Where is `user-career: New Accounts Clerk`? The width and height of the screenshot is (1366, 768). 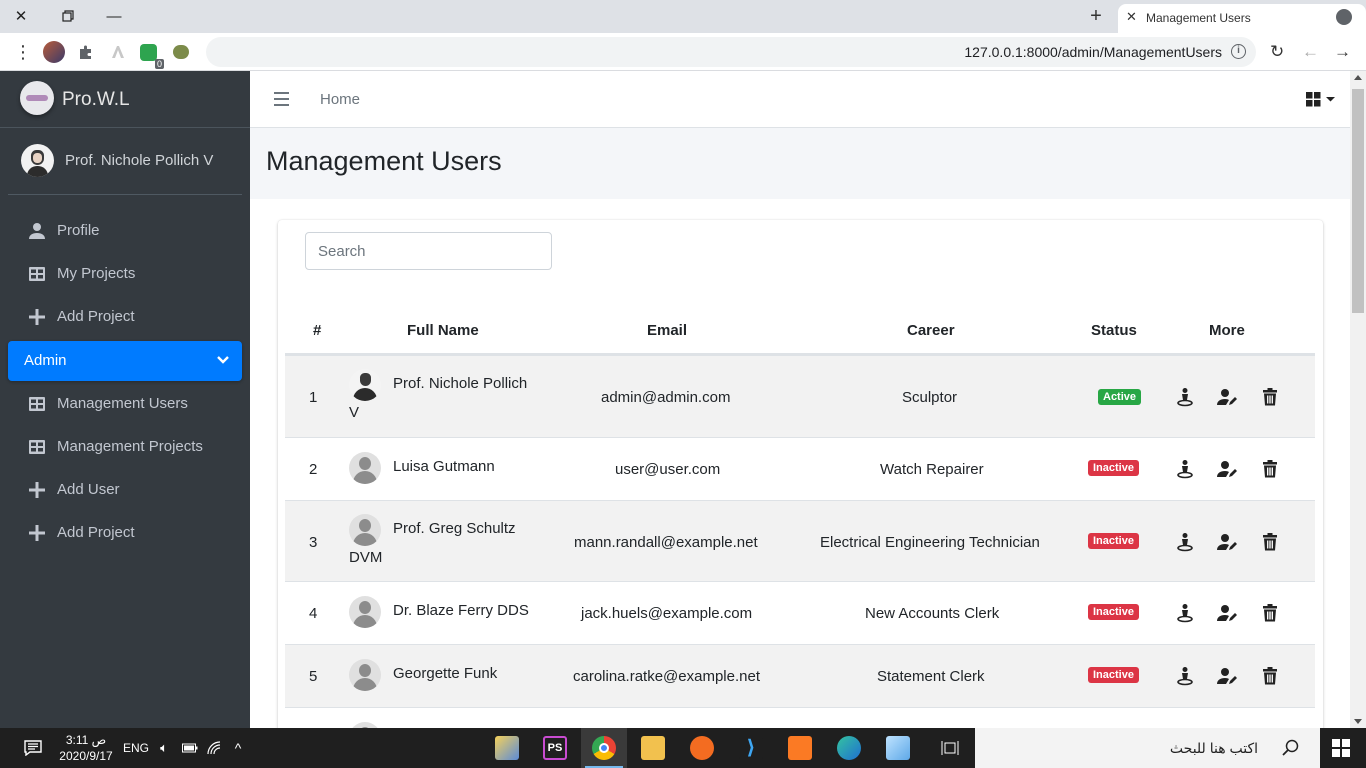
user-career: New Accounts Clerk is located at coordinates (932, 613).